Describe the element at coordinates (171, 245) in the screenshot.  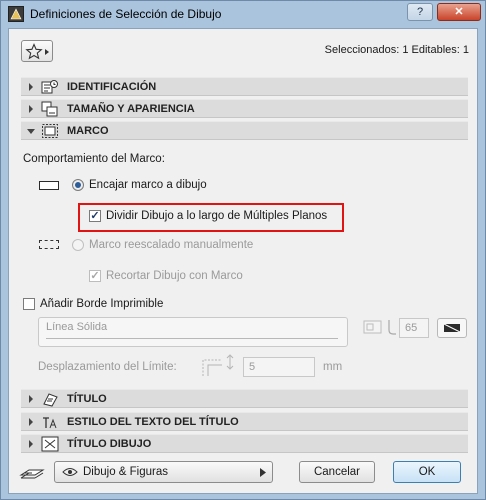
I see `manual-frame-label: Marco reescalado manualmente` at that location.